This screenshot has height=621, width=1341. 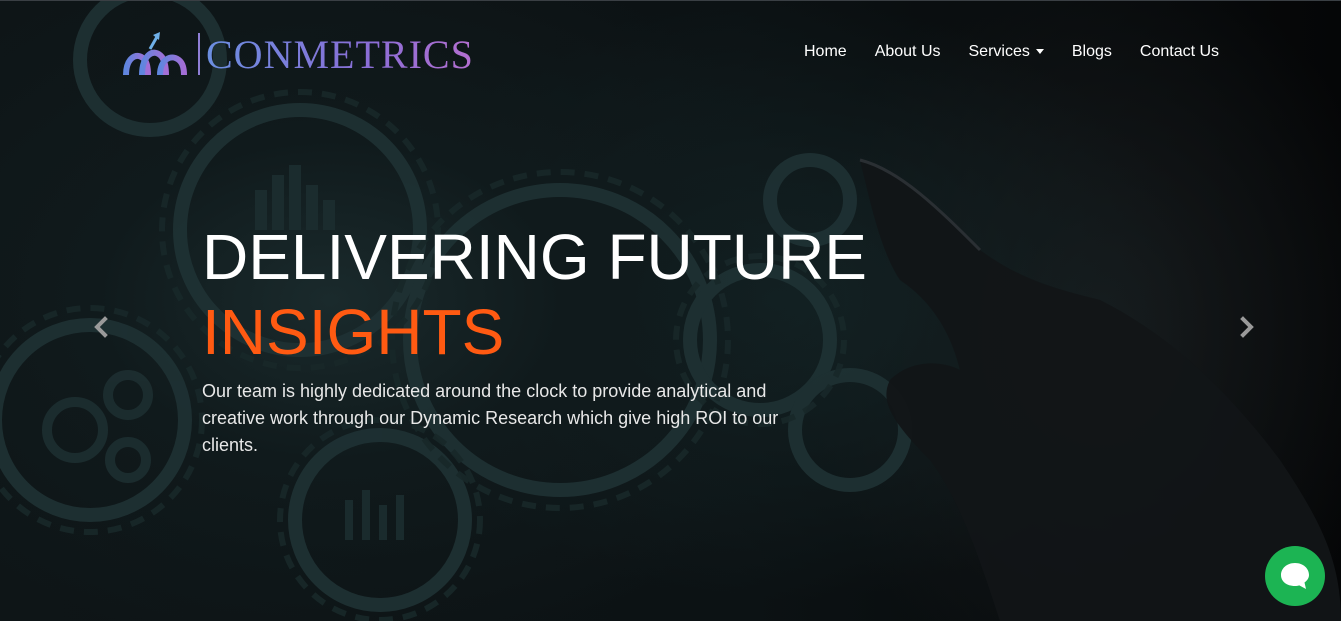 I want to click on carousel-prev-button, so click(x=101, y=327).